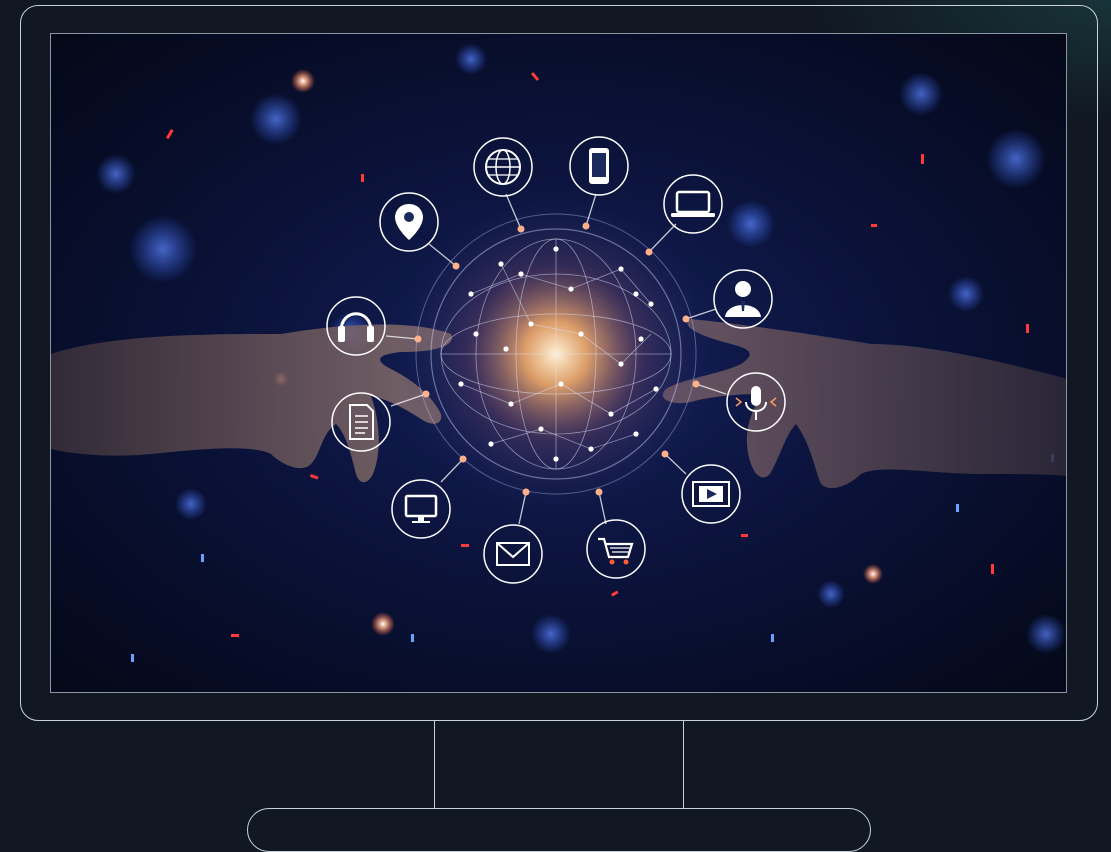 The width and height of the screenshot is (1111, 852). Describe the element at coordinates (559, 765) in the screenshot. I see `monitor-stand-neck` at that location.